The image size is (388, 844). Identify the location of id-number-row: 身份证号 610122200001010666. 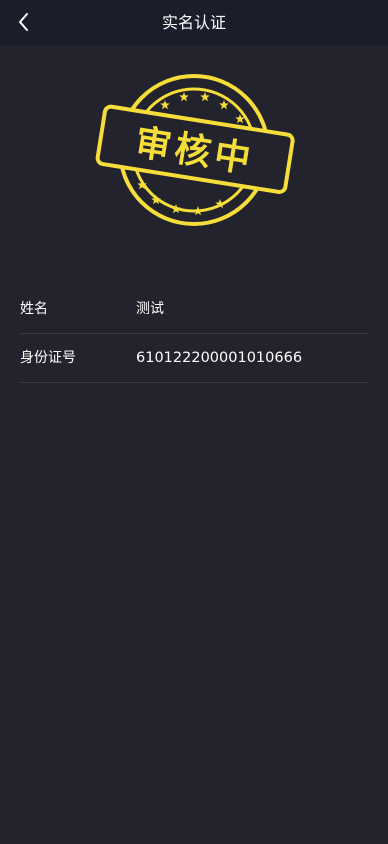
(194, 358).